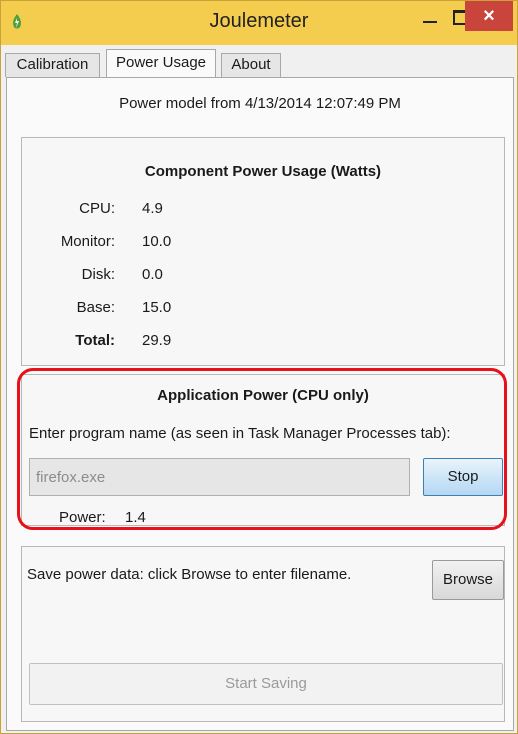 This screenshot has width=518, height=734. Describe the element at coordinates (161, 63) in the screenshot. I see `tab-power-usage: Power Usage` at that location.